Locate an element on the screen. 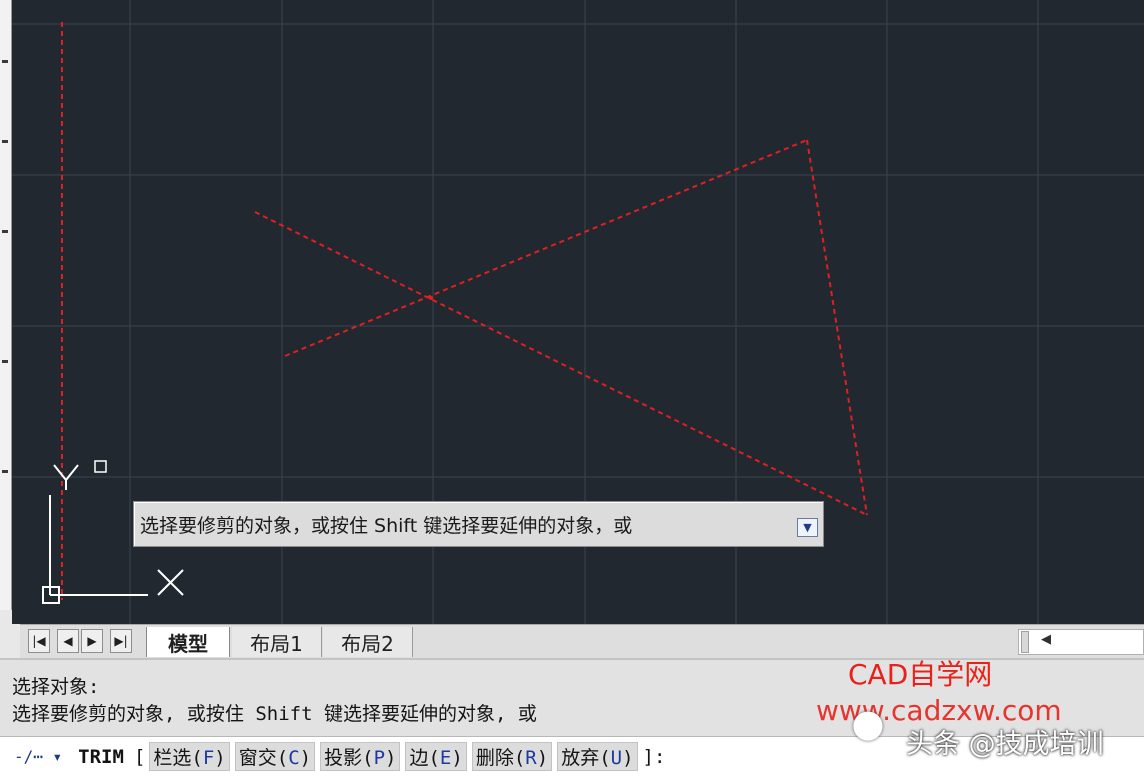  arrow-down-icon: ▼ is located at coordinates (807, 527).